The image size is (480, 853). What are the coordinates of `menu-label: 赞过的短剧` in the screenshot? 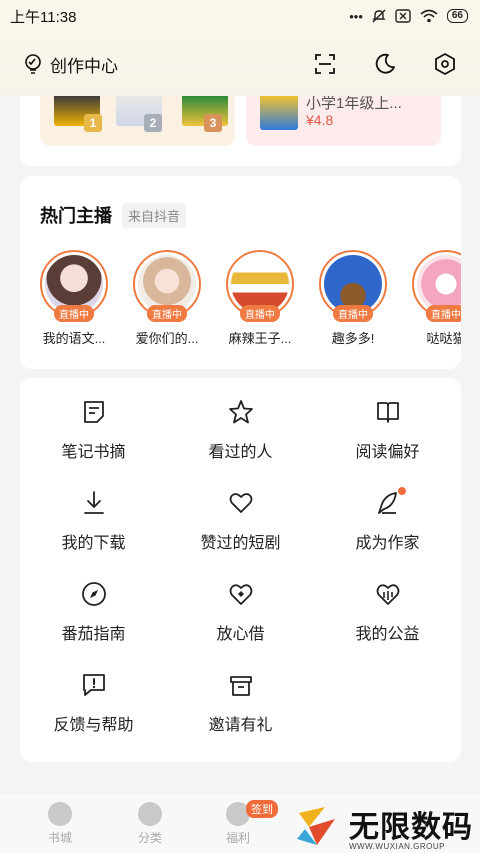 It's located at (240, 543).